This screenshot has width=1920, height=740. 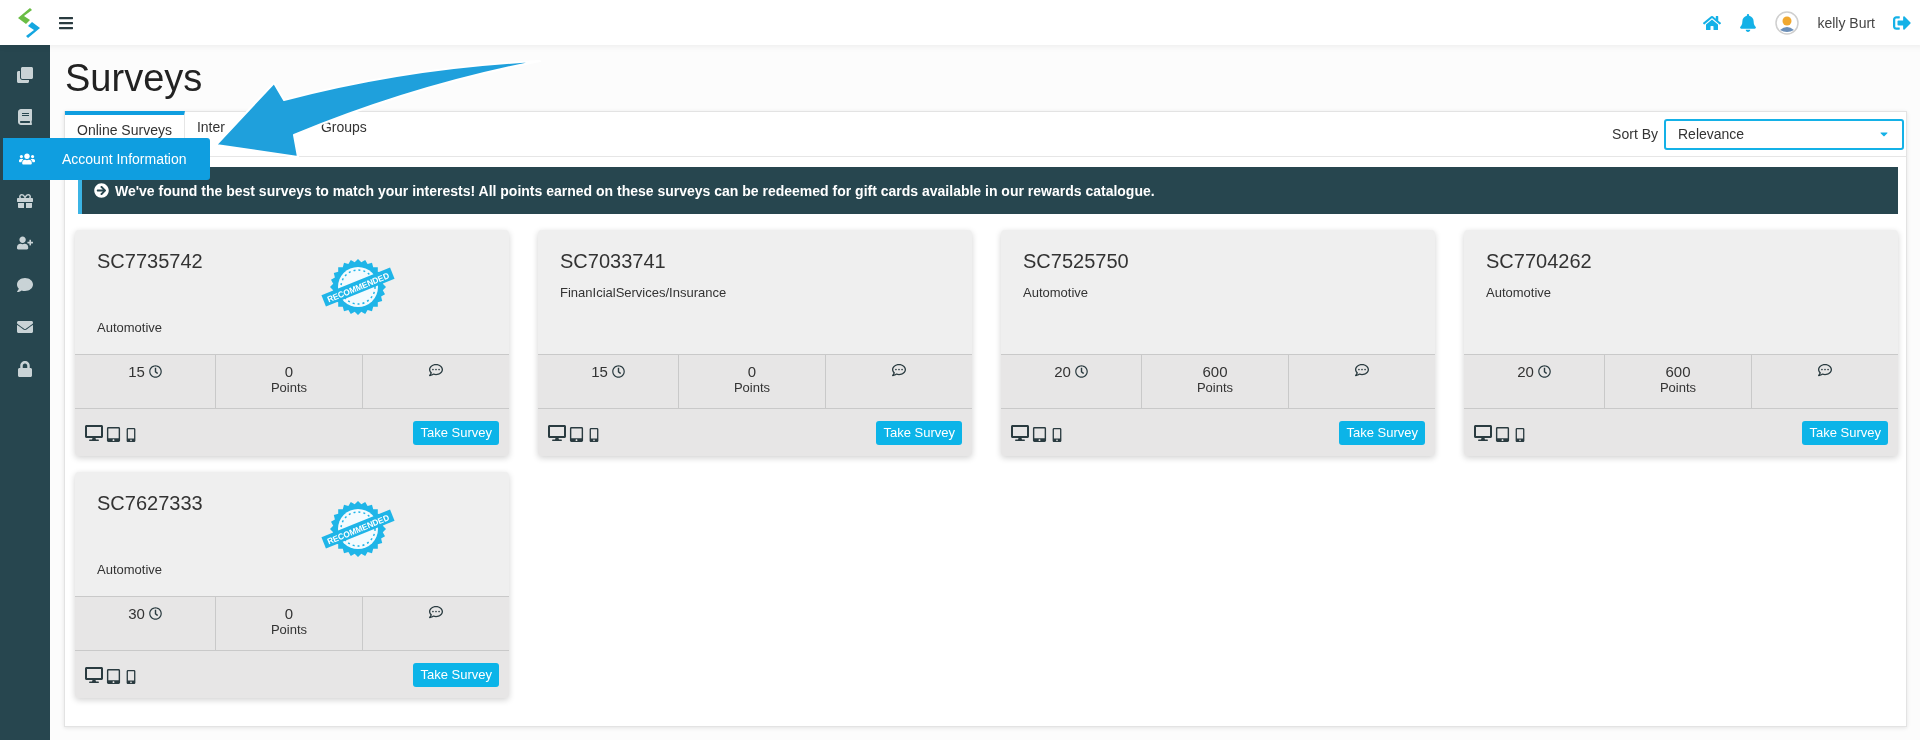 What do you see at coordinates (635, 190) in the screenshot?
I see `banner-text: We've found the best surveys to match your interests! All points earned on these surveys can be redeemed for gift cards available in our rewards catalogue.` at bounding box center [635, 190].